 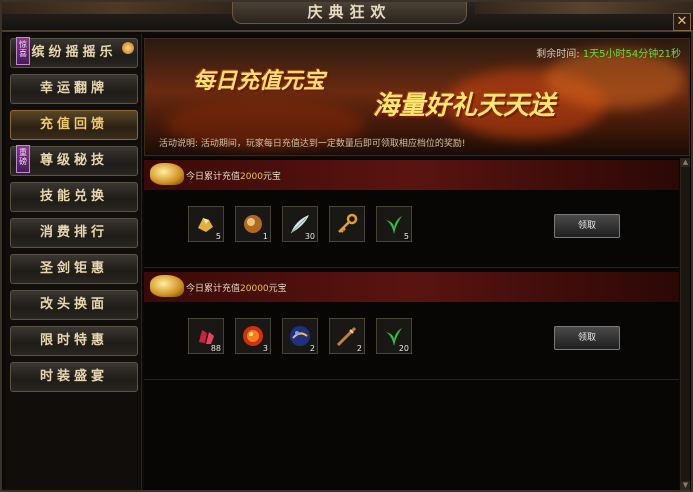 What do you see at coordinates (685, 162) in the screenshot?
I see `scroll-up-icon: ▲` at bounding box center [685, 162].